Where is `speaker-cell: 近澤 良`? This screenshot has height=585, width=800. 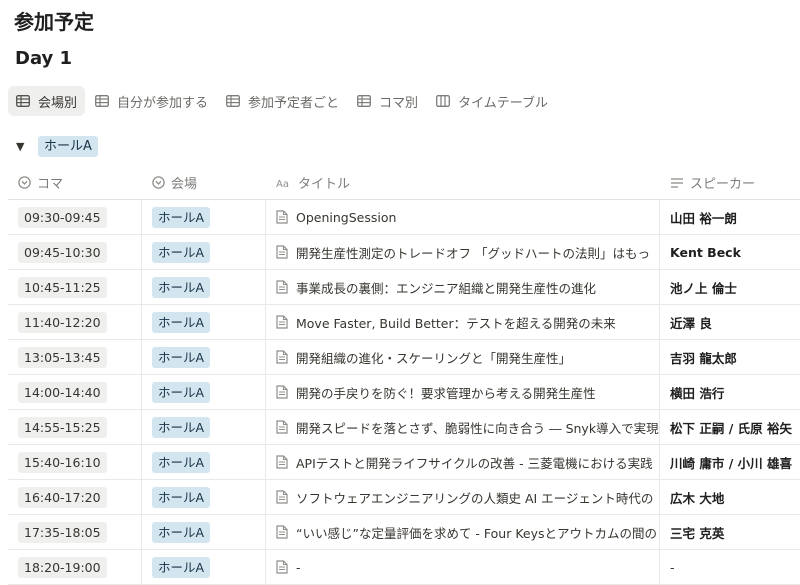
speaker-cell: 近澤 良 is located at coordinates (730, 322).